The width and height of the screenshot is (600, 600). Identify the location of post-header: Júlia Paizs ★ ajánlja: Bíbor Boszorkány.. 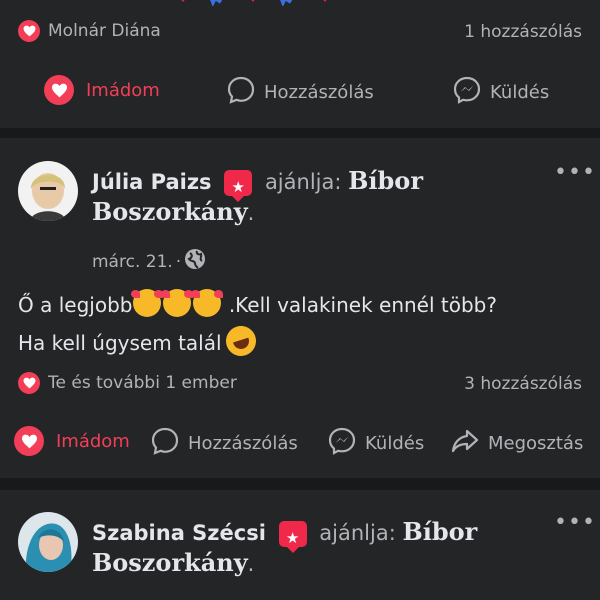
(312, 197).